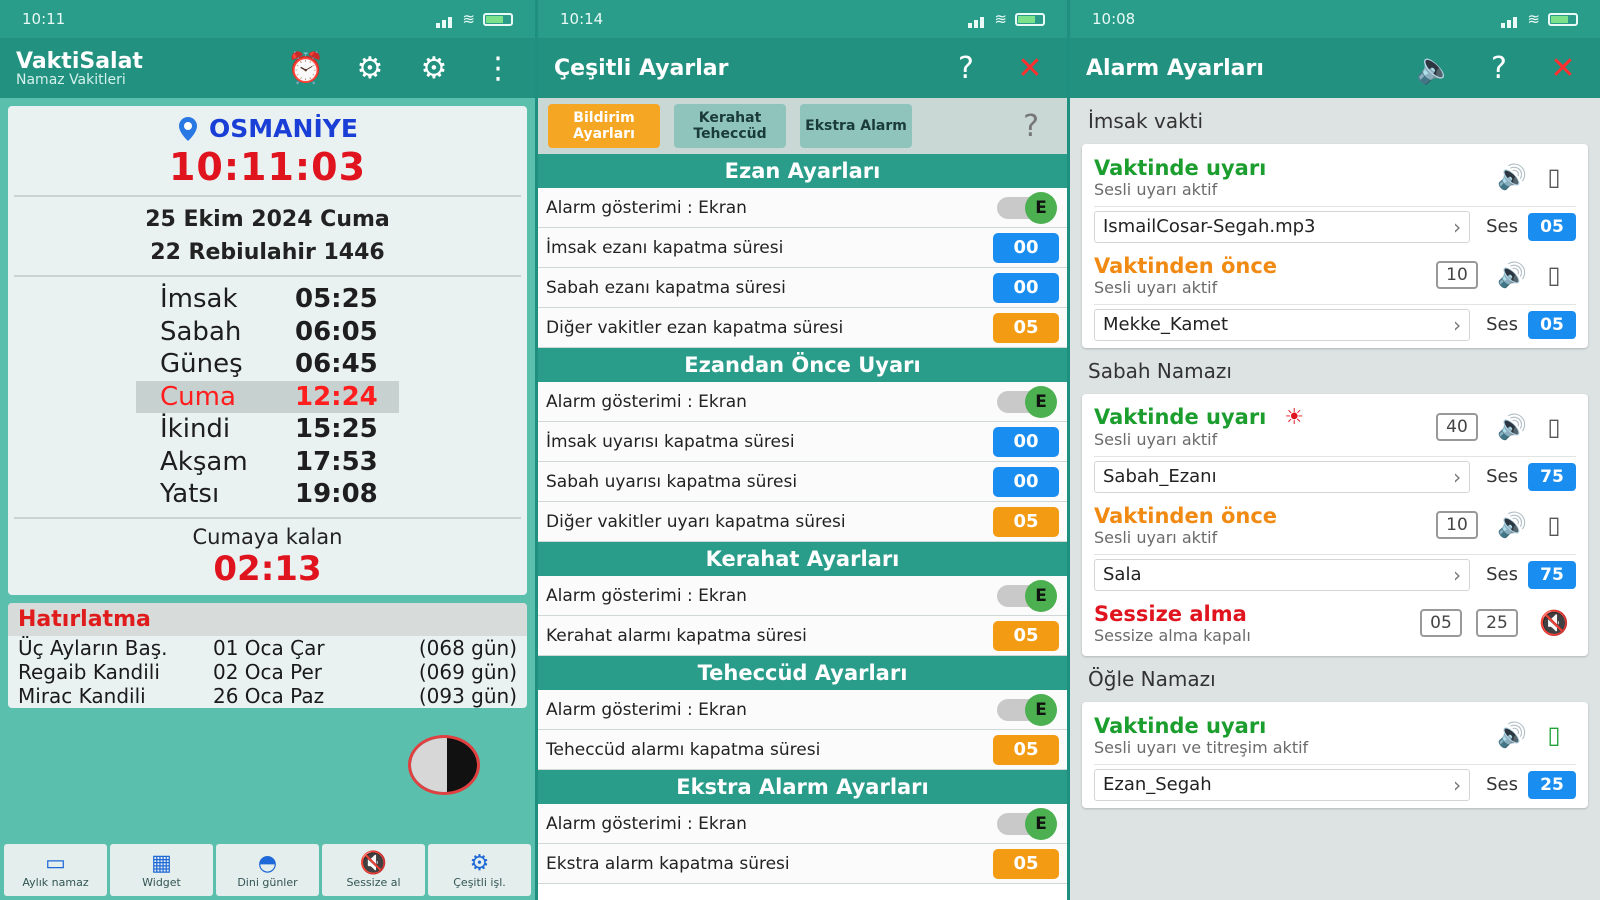  Describe the element at coordinates (267, 870) in the screenshot. I see `nav-mosque: ◓ Dini günler` at that location.